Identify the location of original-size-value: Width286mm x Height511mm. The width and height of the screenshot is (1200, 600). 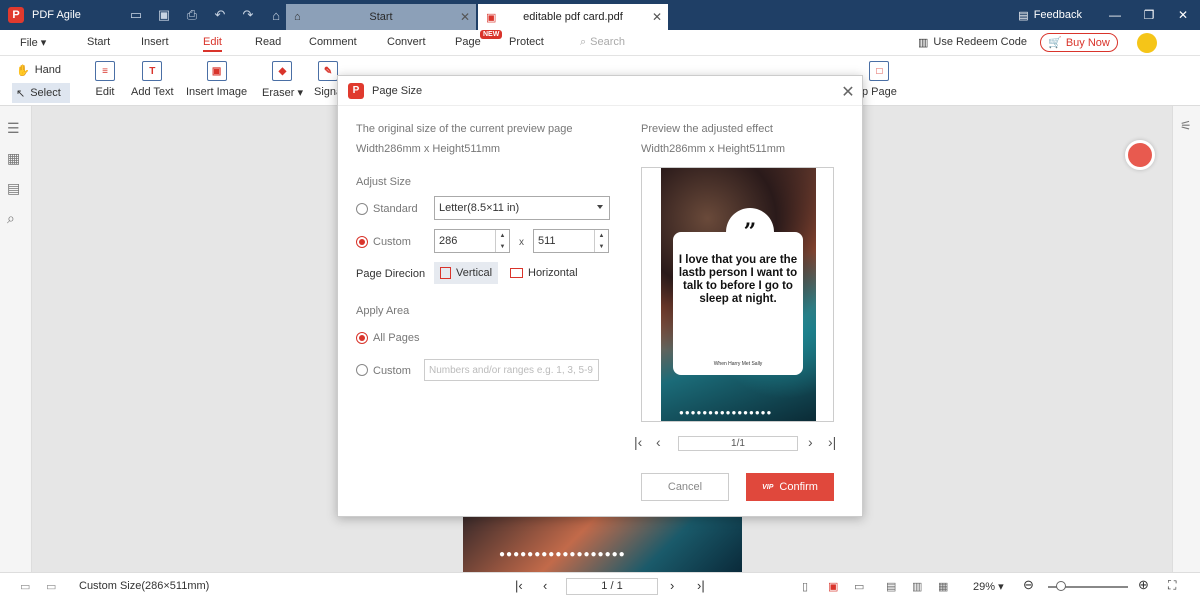
(428, 149).